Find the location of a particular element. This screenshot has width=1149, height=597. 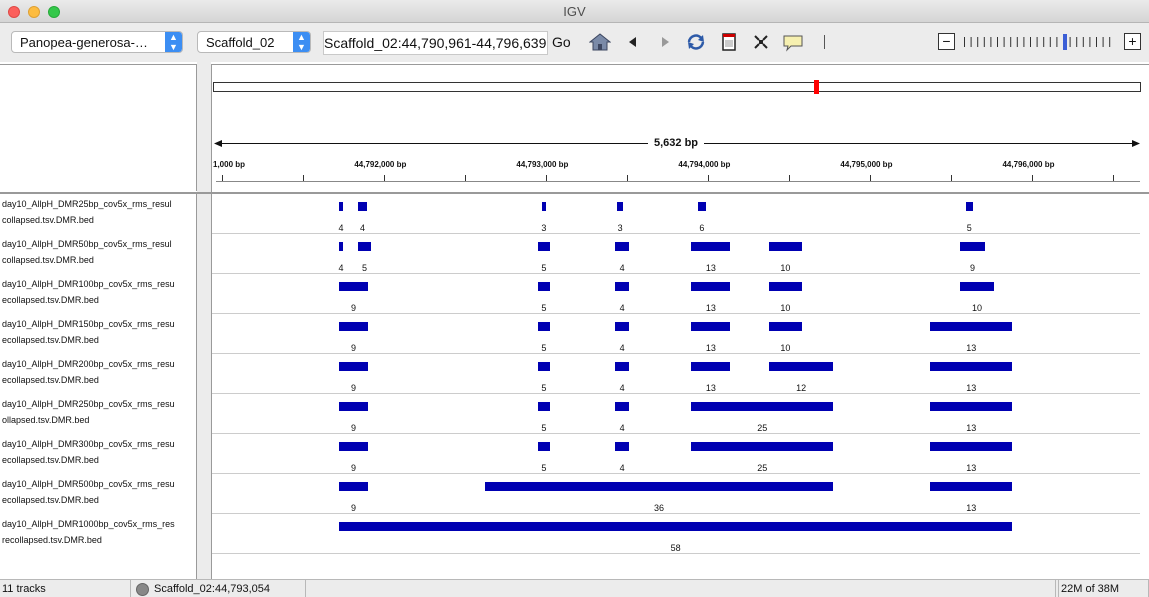

forward-arrow-icon is located at coordinates (665, 42).